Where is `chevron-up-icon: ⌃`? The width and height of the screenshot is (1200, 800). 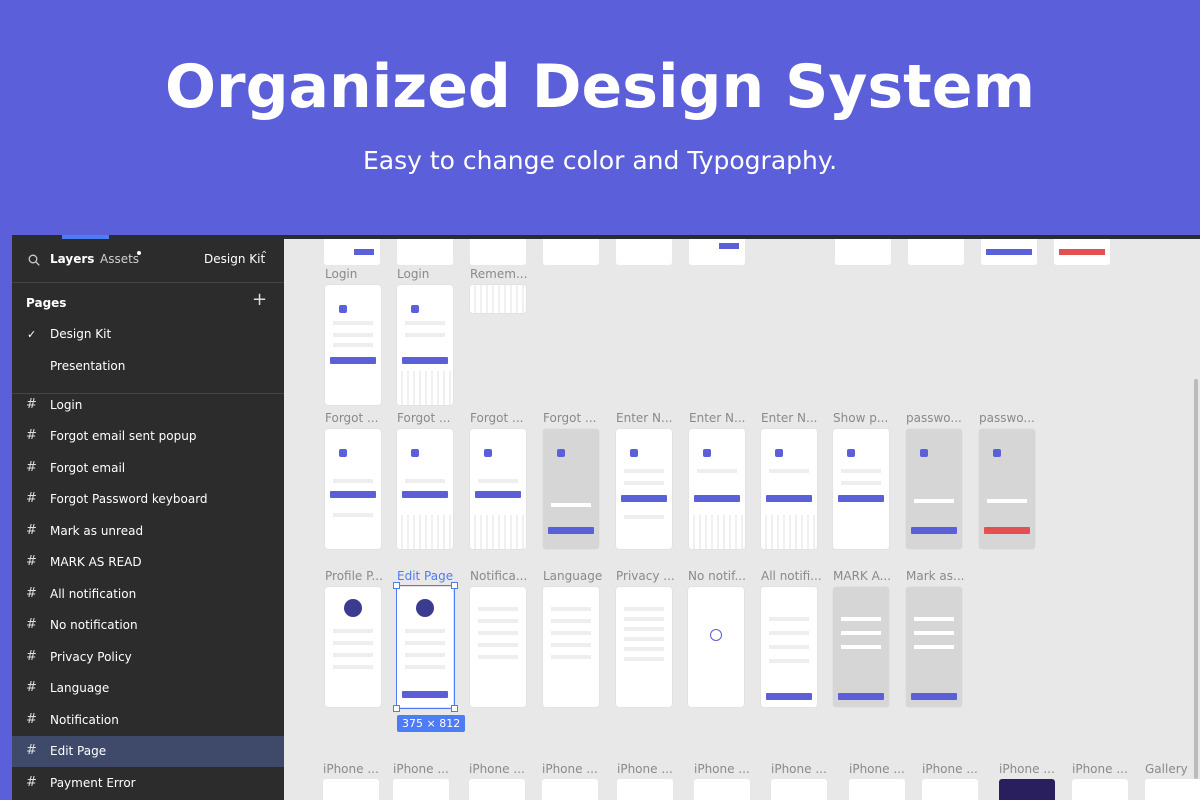 chevron-up-icon: ⌃ is located at coordinates (264, 255).